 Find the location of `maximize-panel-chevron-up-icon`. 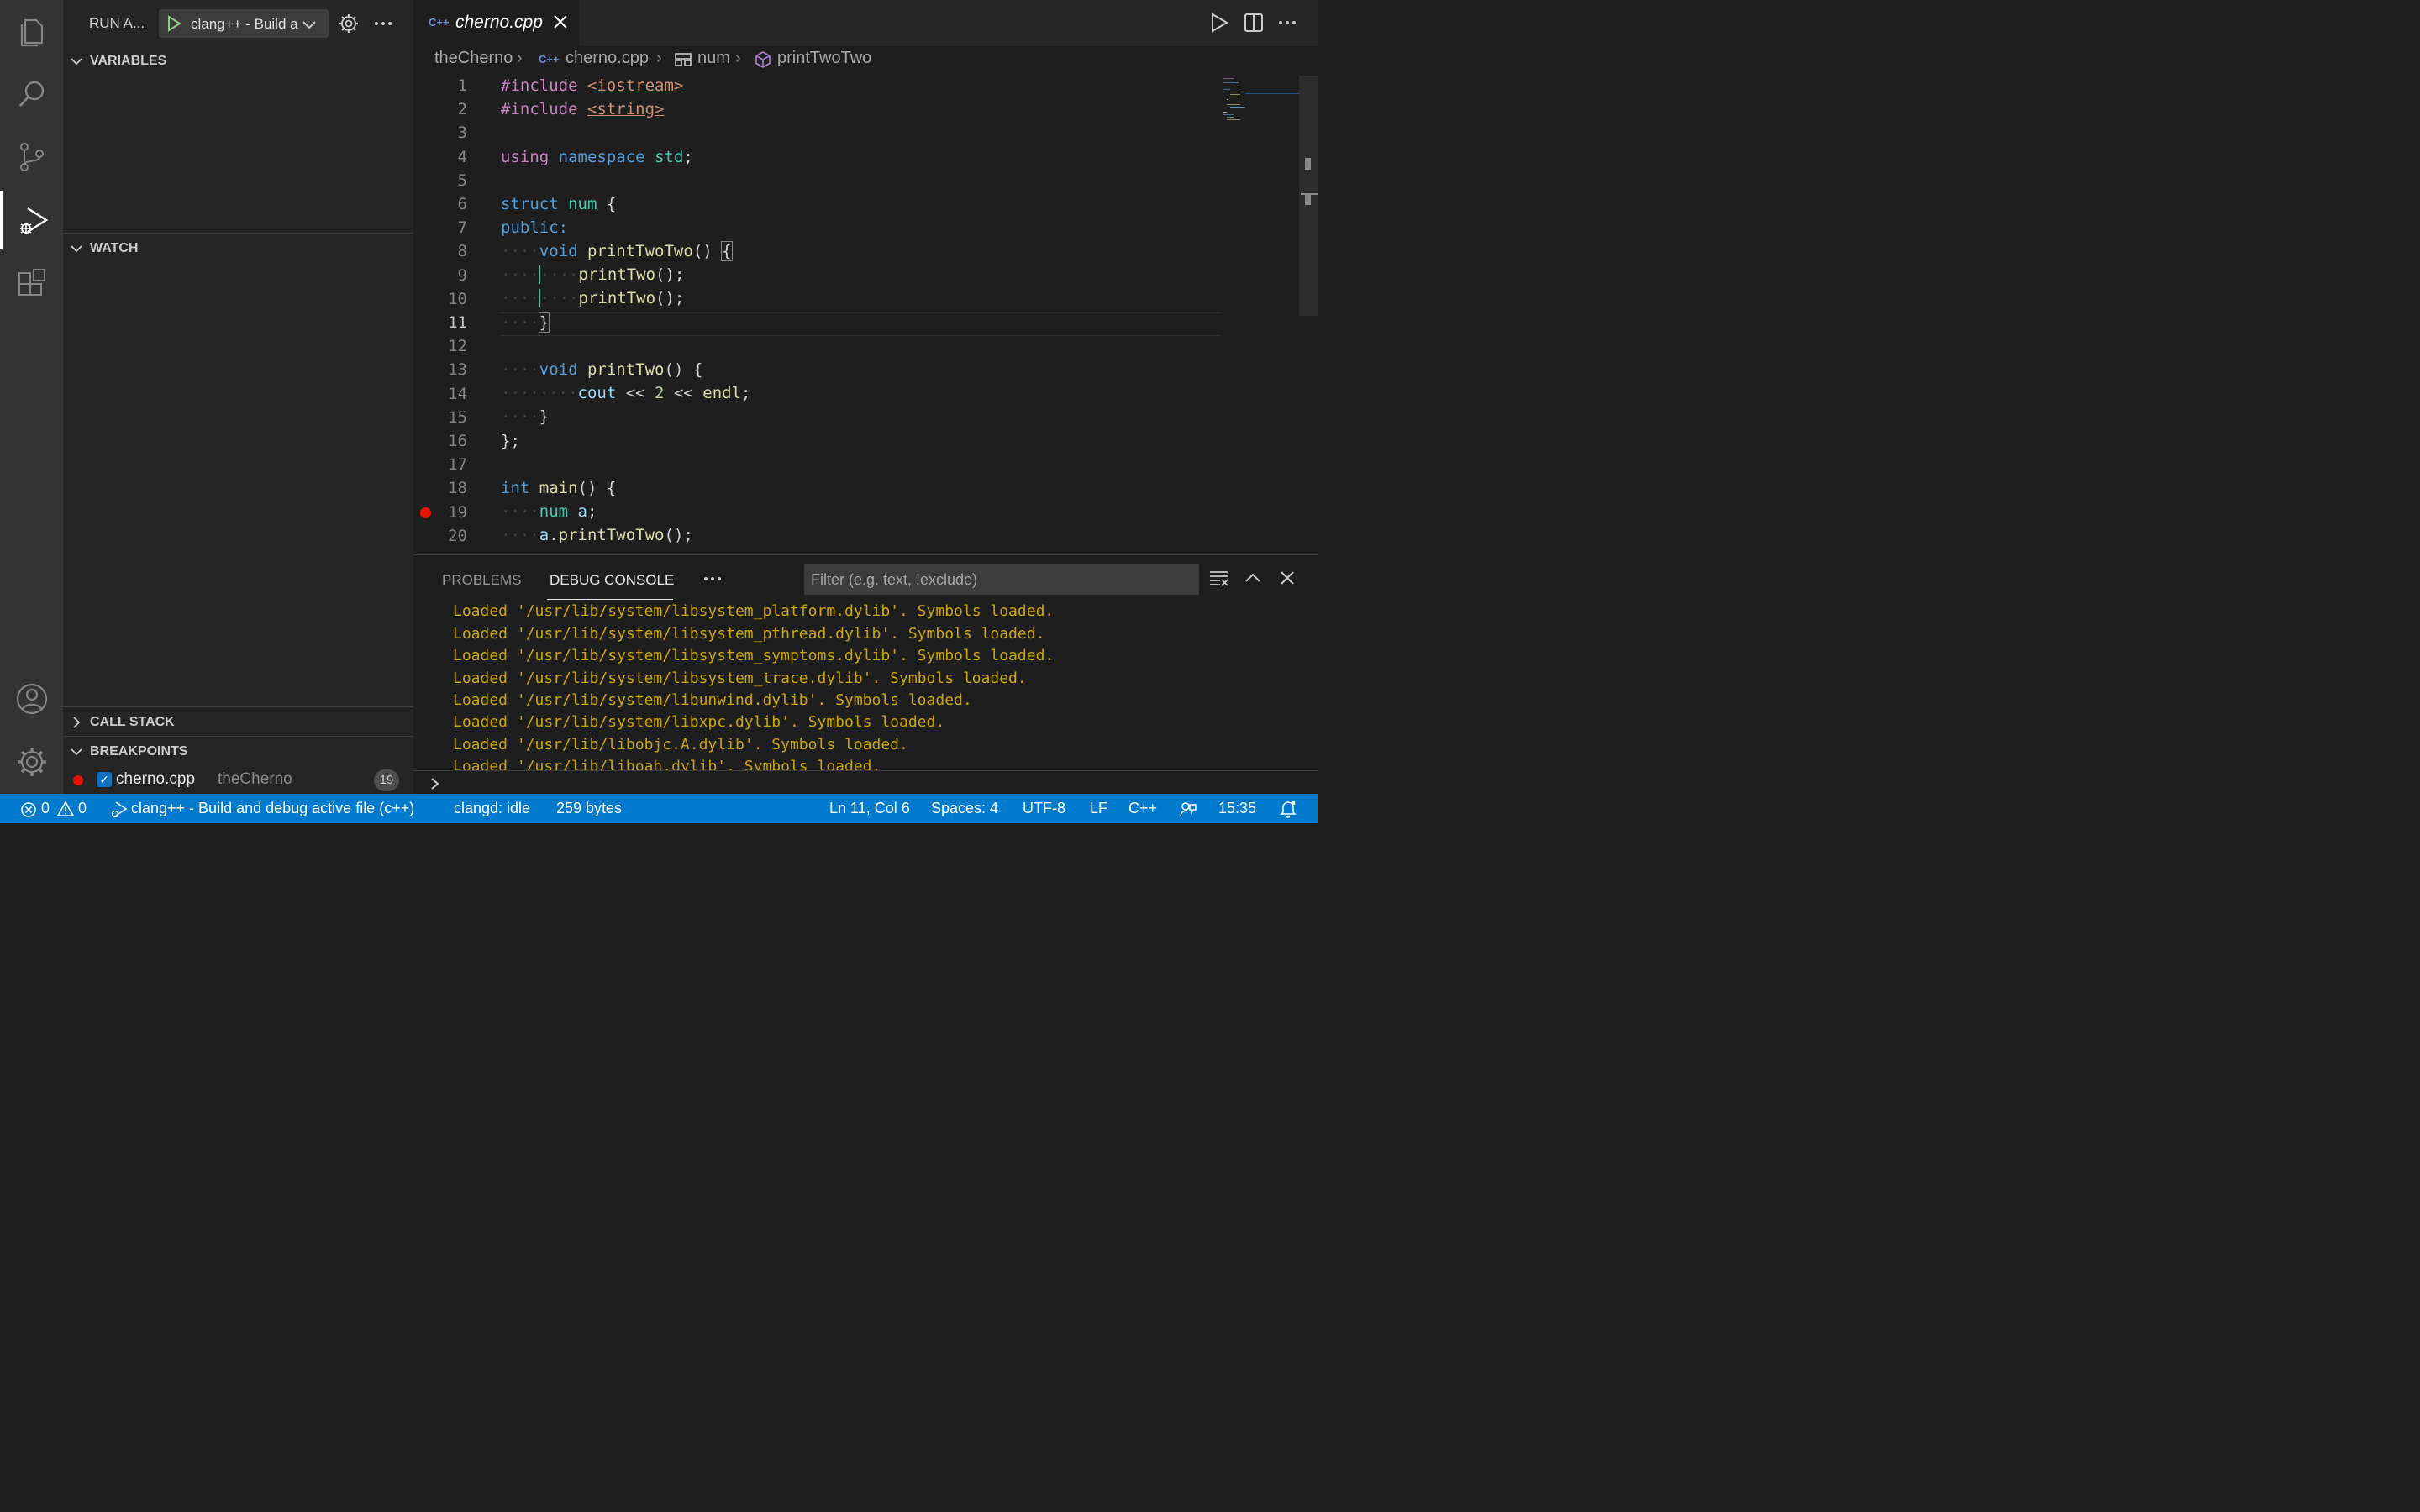

maximize-panel-chevron-up-icon is located at coordinates (1253, 578).